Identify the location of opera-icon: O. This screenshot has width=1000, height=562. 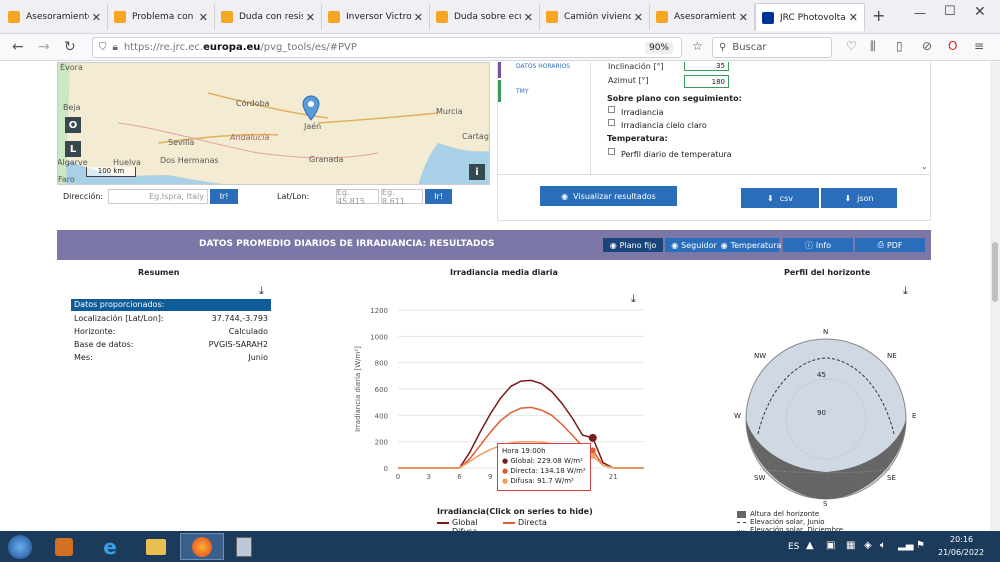
(952, 46).